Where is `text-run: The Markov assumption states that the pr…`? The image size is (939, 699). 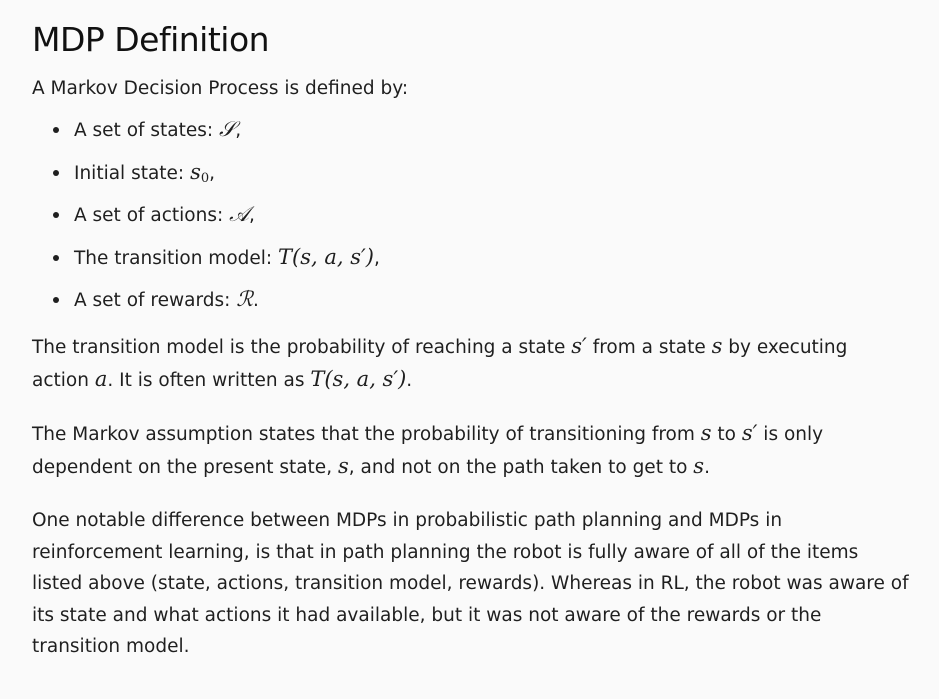
text-run: The Markov assumption states that the pr… is located at coordinates (366, 434).